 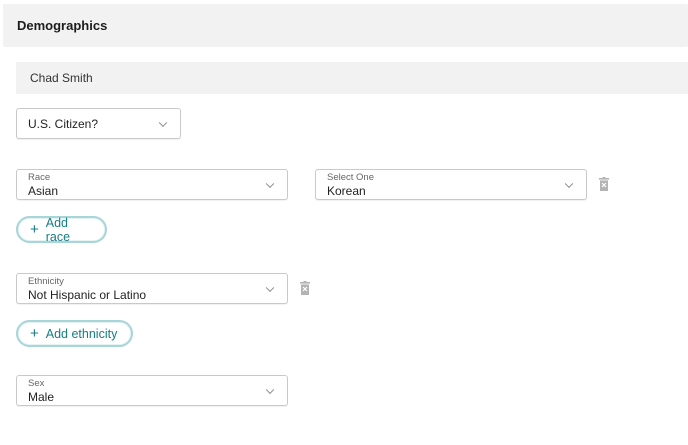 What do you see at coordinates (43, 191) in the screenshot?
I see `race-select-value: Asian` at bounding box center [43, 191].